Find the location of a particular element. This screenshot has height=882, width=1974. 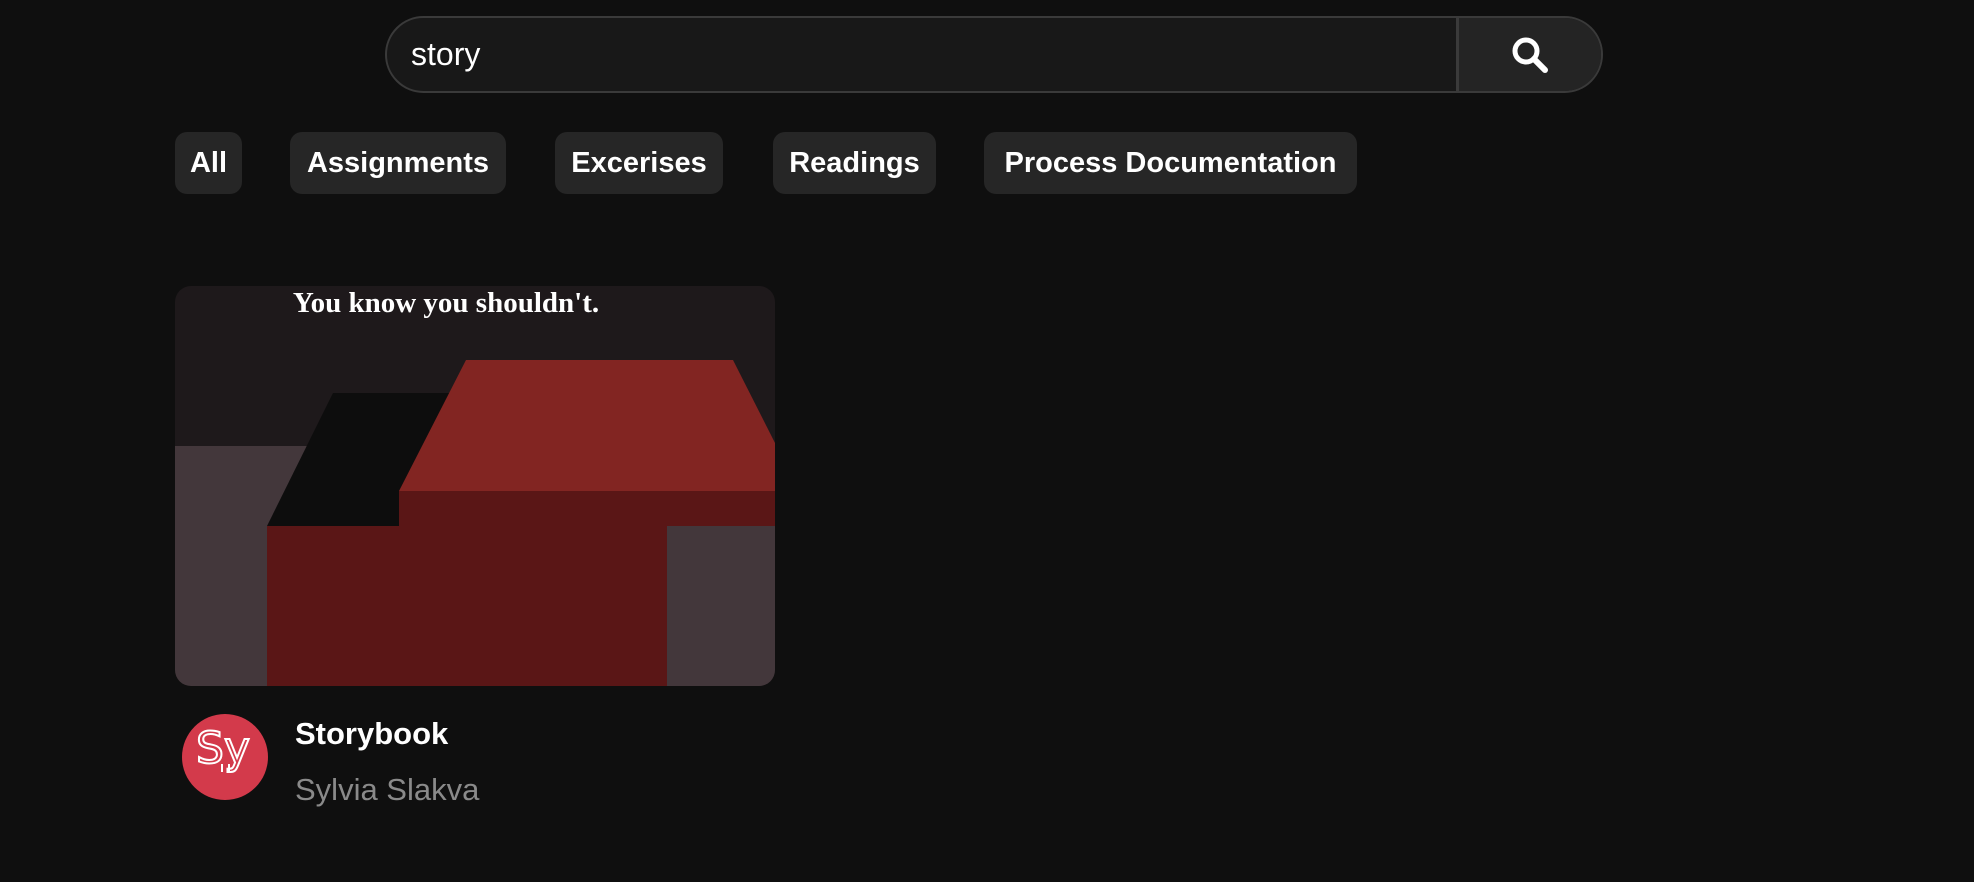

card-title: Storybook is located at coordinates (371, 734).